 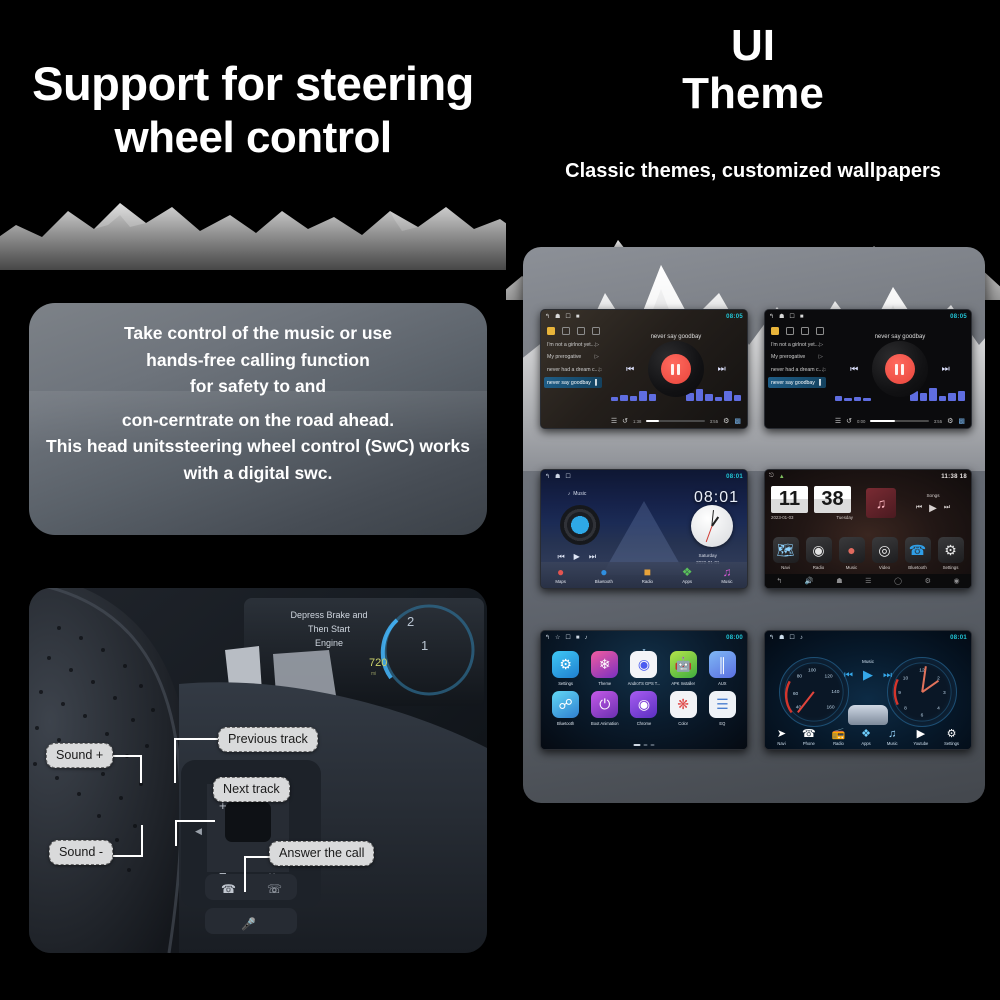 I want to click on pause-button, so click(x=899, y=369).